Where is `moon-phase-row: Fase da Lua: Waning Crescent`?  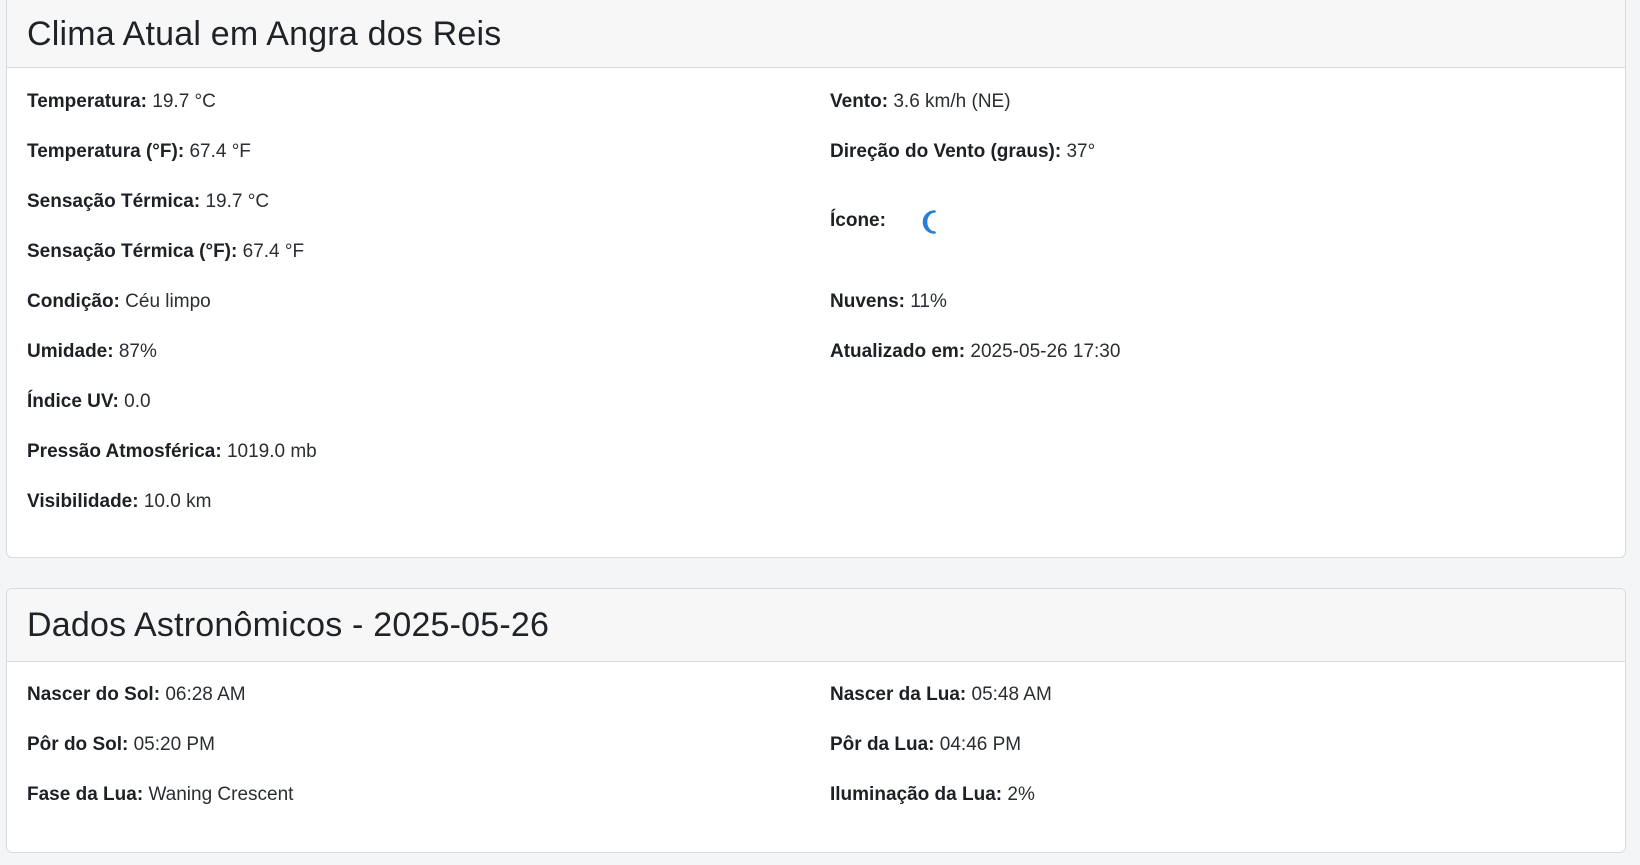 moon-phase-row: Fase da Lua: Waning Crescent is located at coordinates (160, 795).